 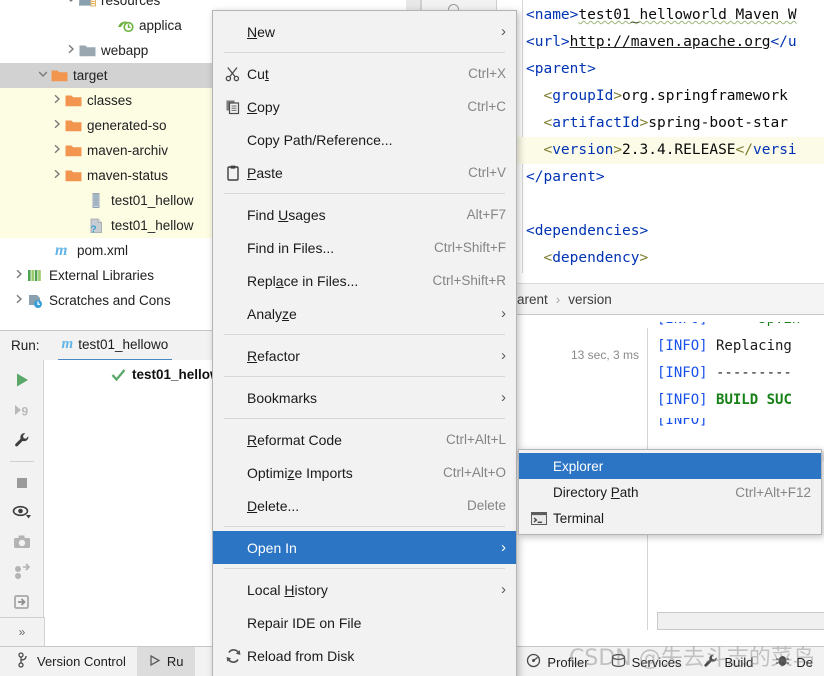 I want to click on status-bar-item-build: Build, so click(x=728, y=661).